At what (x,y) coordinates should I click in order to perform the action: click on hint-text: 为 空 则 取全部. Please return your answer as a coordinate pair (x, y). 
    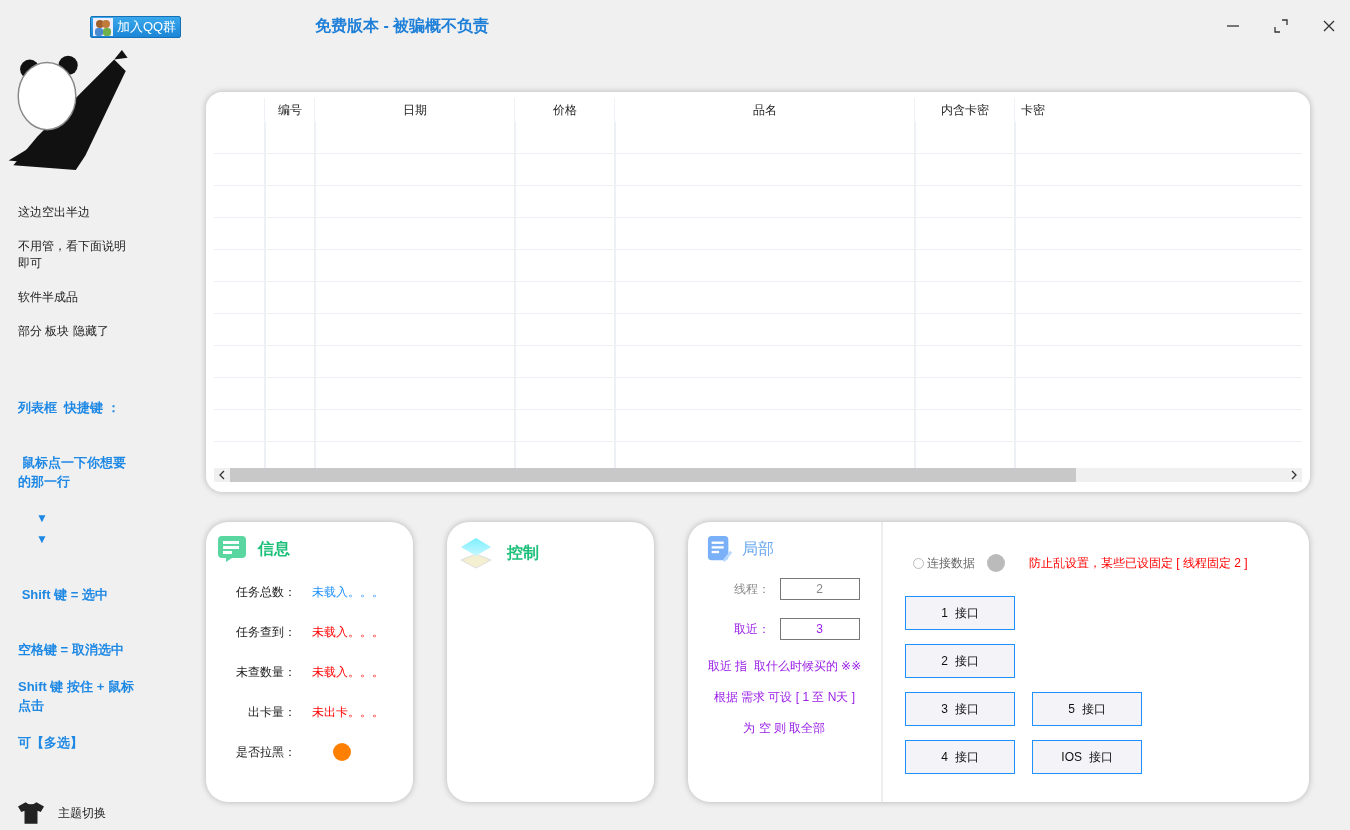
    Looking at the image, I should click on (784, 728).